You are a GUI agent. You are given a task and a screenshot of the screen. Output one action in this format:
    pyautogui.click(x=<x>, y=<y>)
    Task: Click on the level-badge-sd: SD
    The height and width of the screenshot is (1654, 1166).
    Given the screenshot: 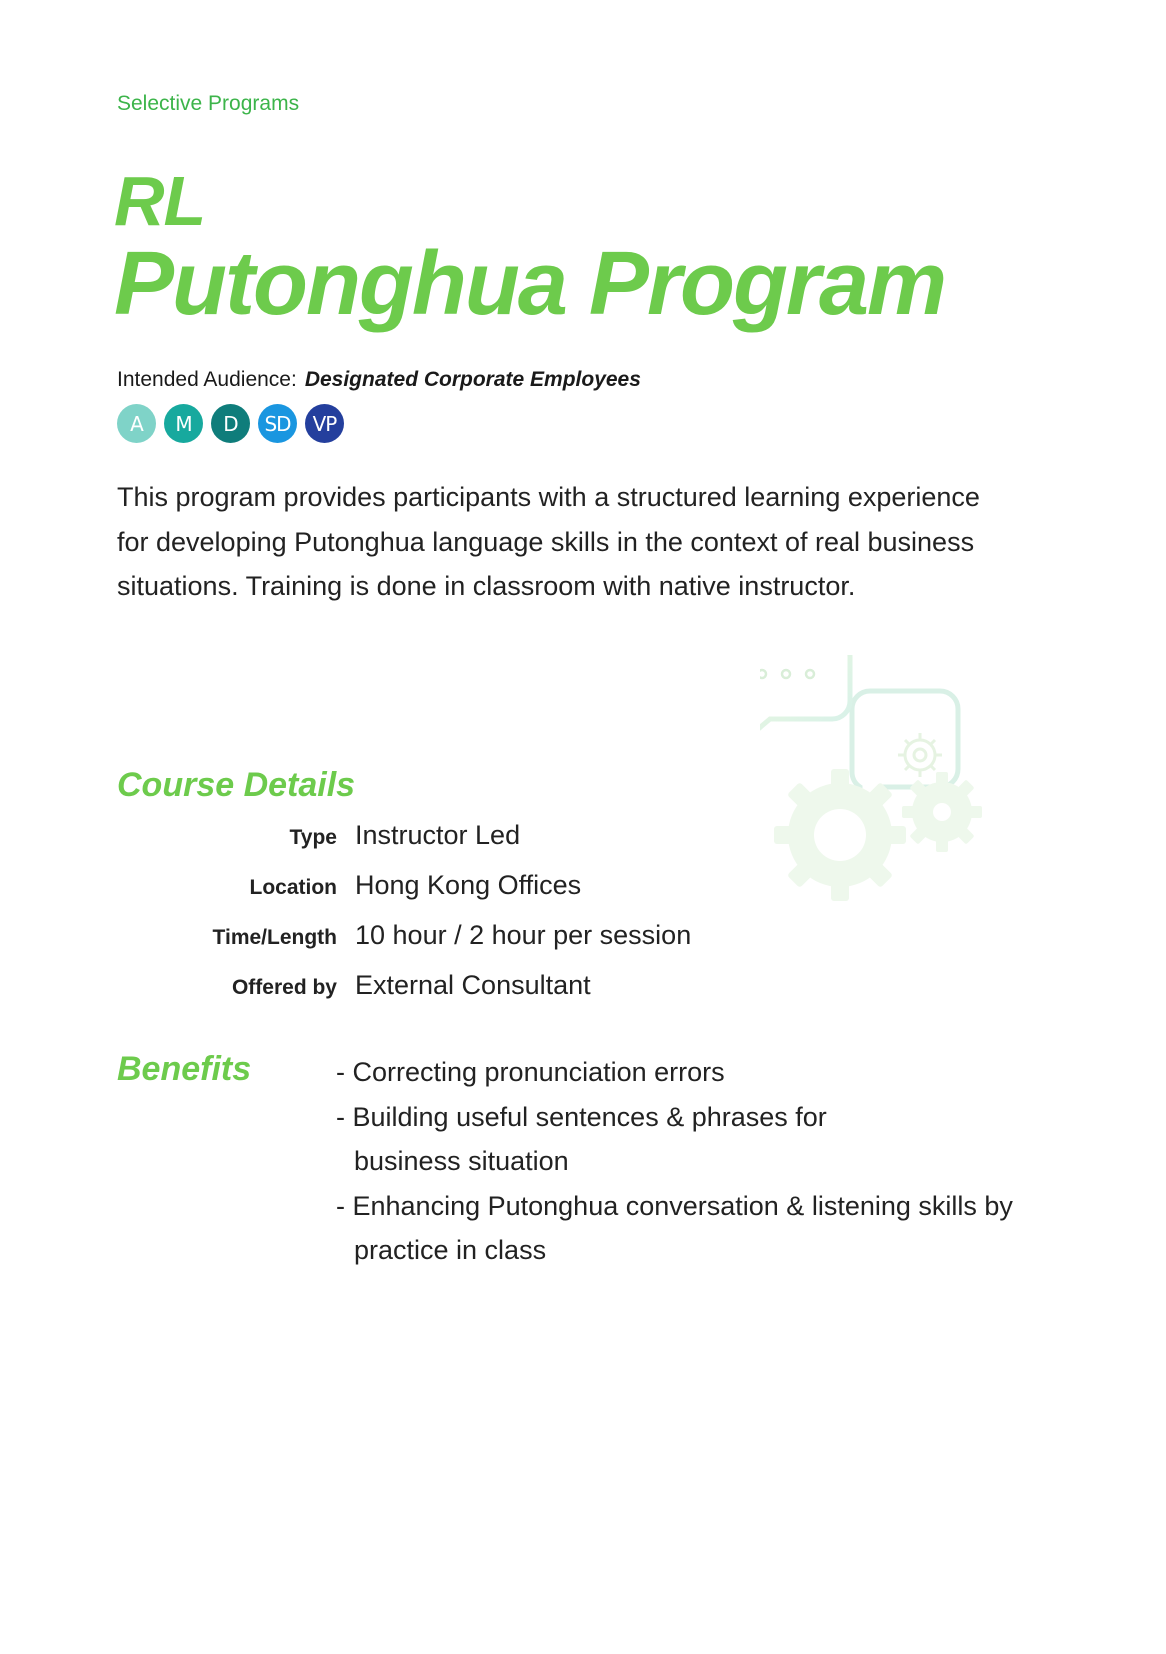 What is the action you would take?
    pyautogui.click(x=277, y=423)
    